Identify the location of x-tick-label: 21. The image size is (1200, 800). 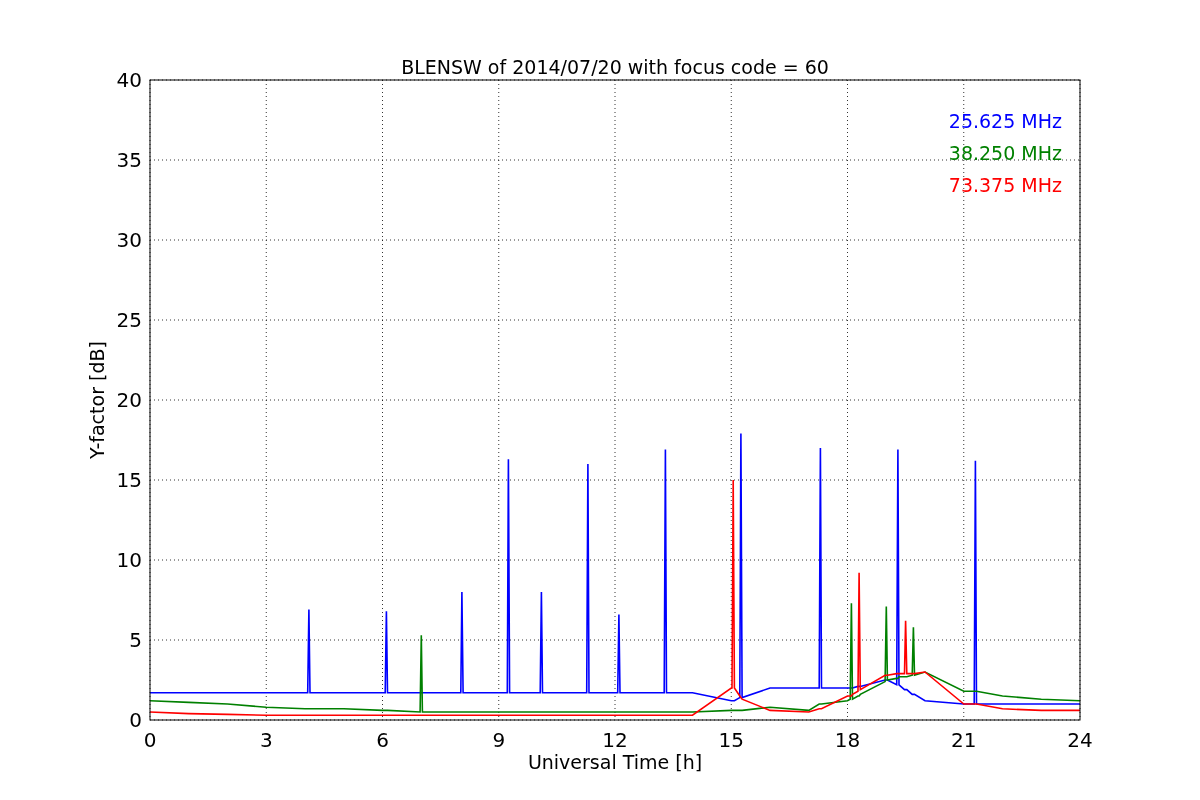
(964, 740).